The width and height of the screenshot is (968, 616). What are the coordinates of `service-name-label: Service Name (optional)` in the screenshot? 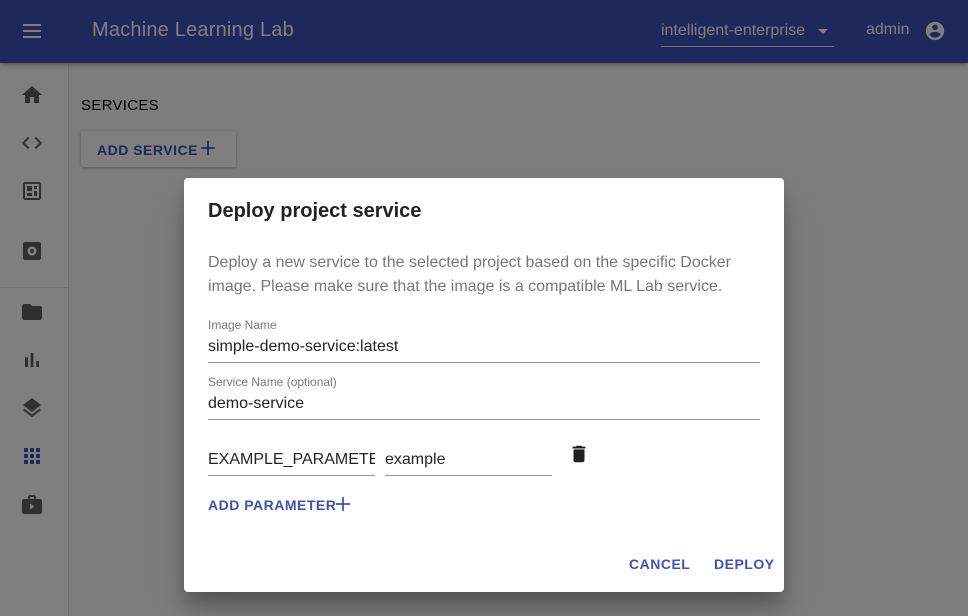 It's located at (272, 382).